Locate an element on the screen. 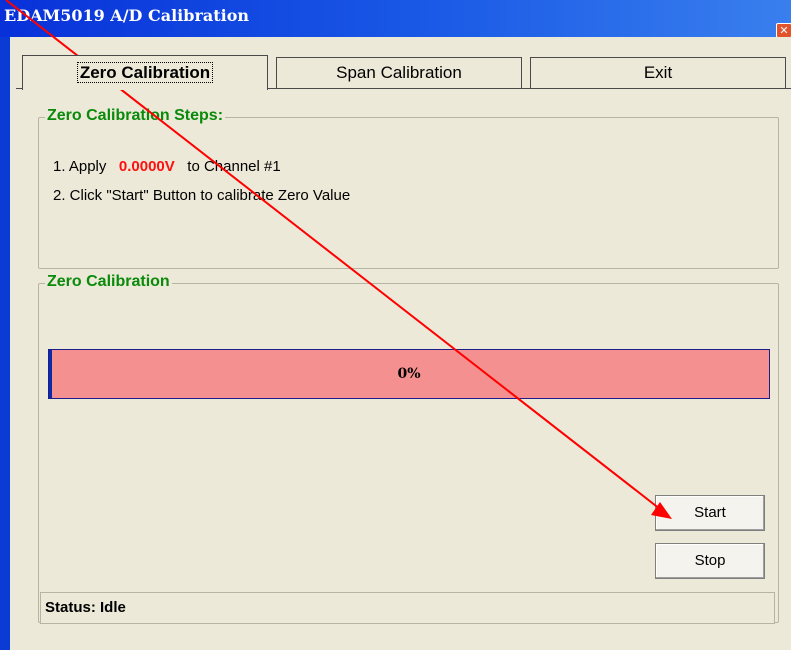  progress-percent: 0% is located at coordinates (409, 374).